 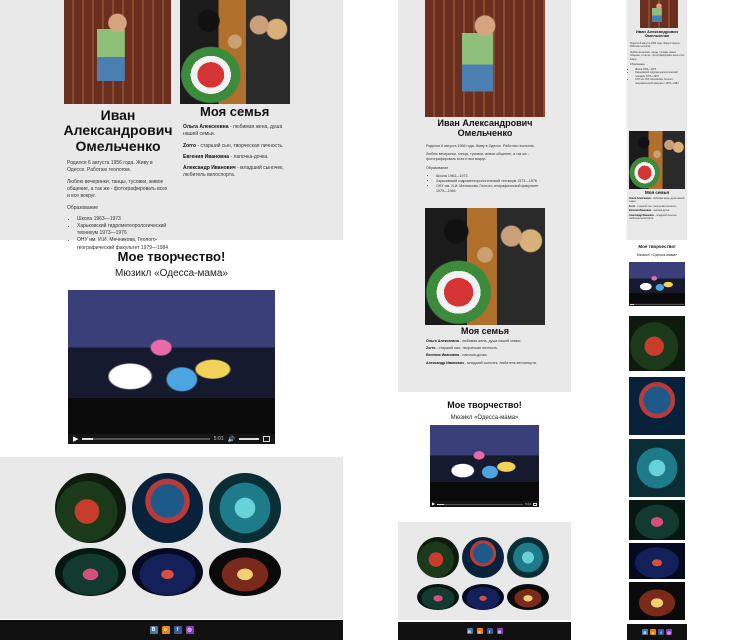 I want to click on video-controls: ▶ 5:01, so click(x=484, y=504).